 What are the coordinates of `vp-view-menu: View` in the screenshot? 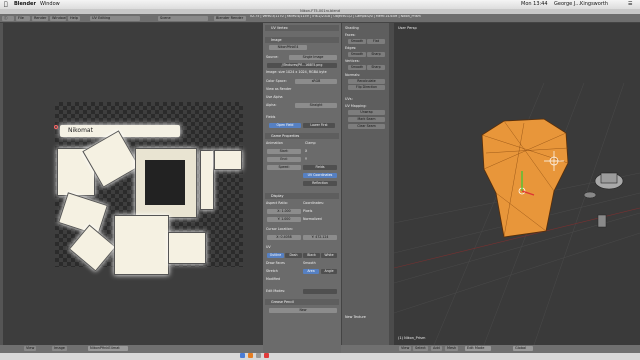 It's located at (405, 348).